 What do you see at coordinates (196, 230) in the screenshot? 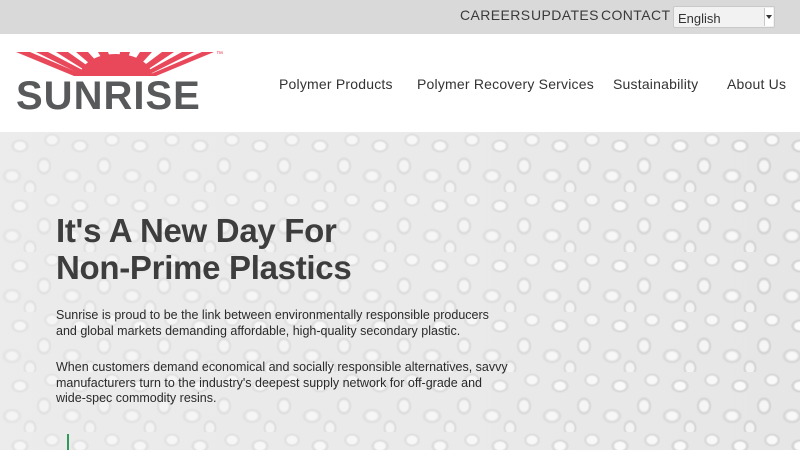
I see `hero-title-line-1: It's A New Day For` at bounding box center [196, 230].